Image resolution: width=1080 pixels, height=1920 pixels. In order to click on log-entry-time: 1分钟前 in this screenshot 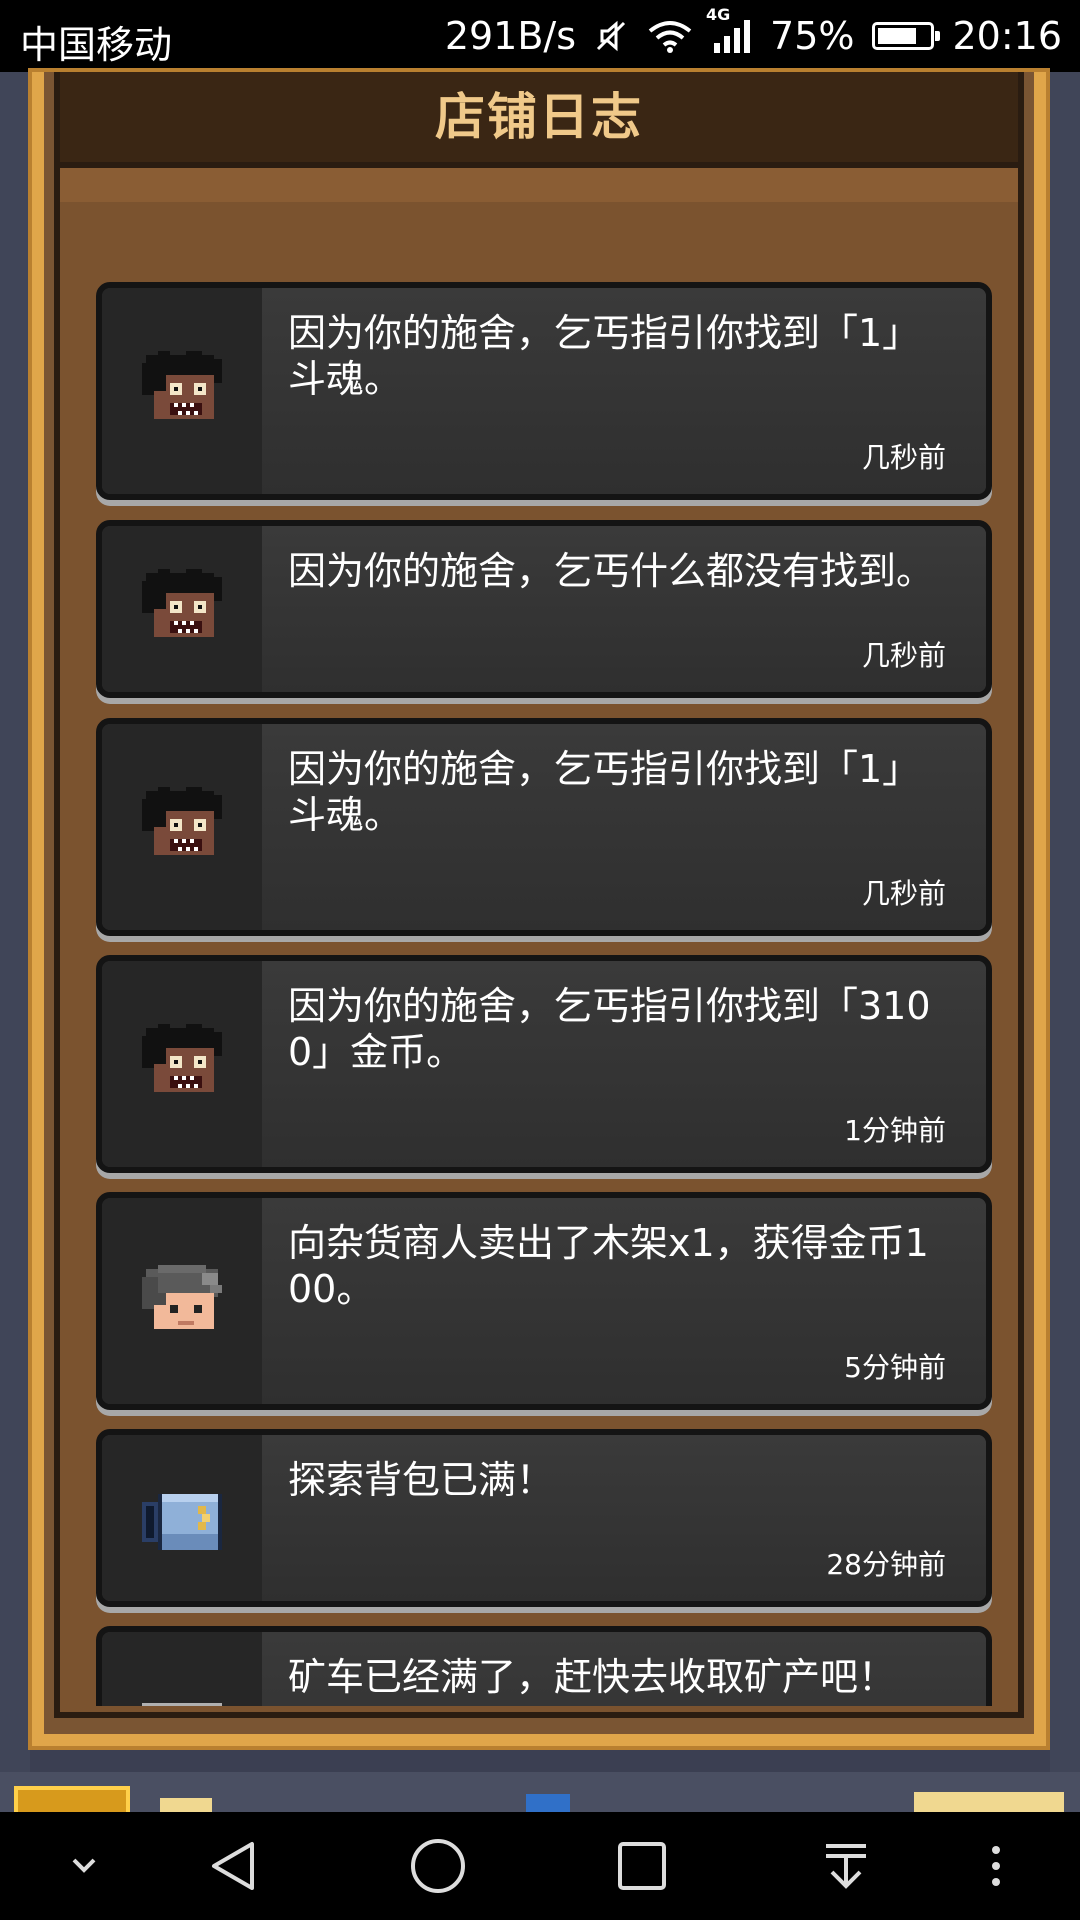, I will do `click(895, 1130)`.